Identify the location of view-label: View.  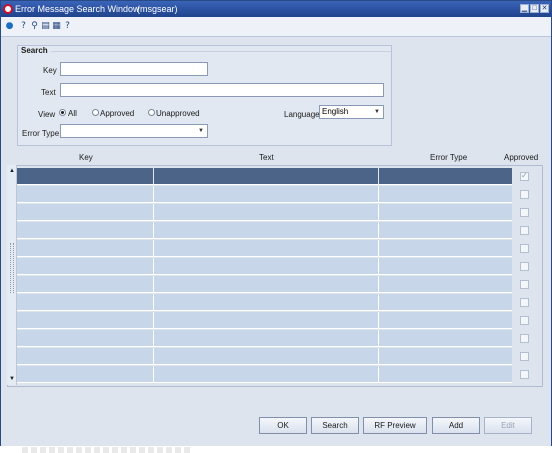
(47, 114).